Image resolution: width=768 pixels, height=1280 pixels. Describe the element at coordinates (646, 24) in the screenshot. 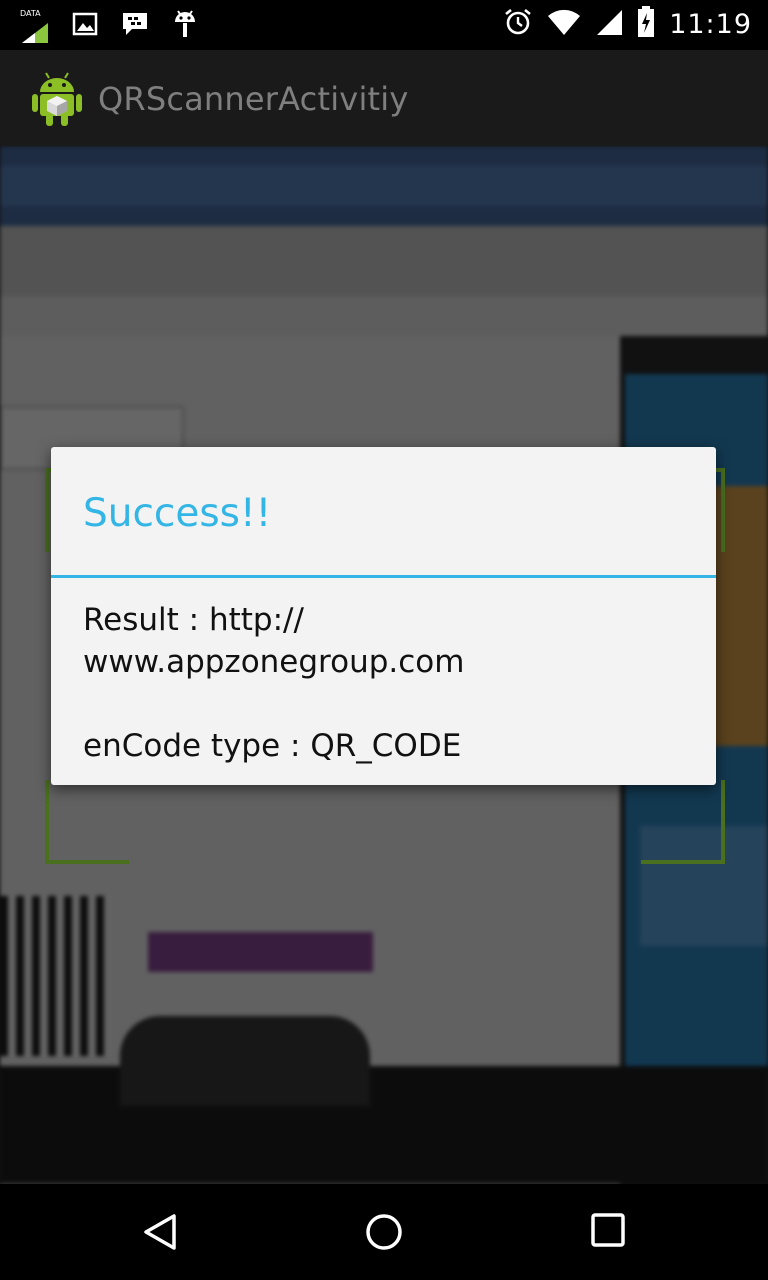

I see `battery-charging-icon` at that location.